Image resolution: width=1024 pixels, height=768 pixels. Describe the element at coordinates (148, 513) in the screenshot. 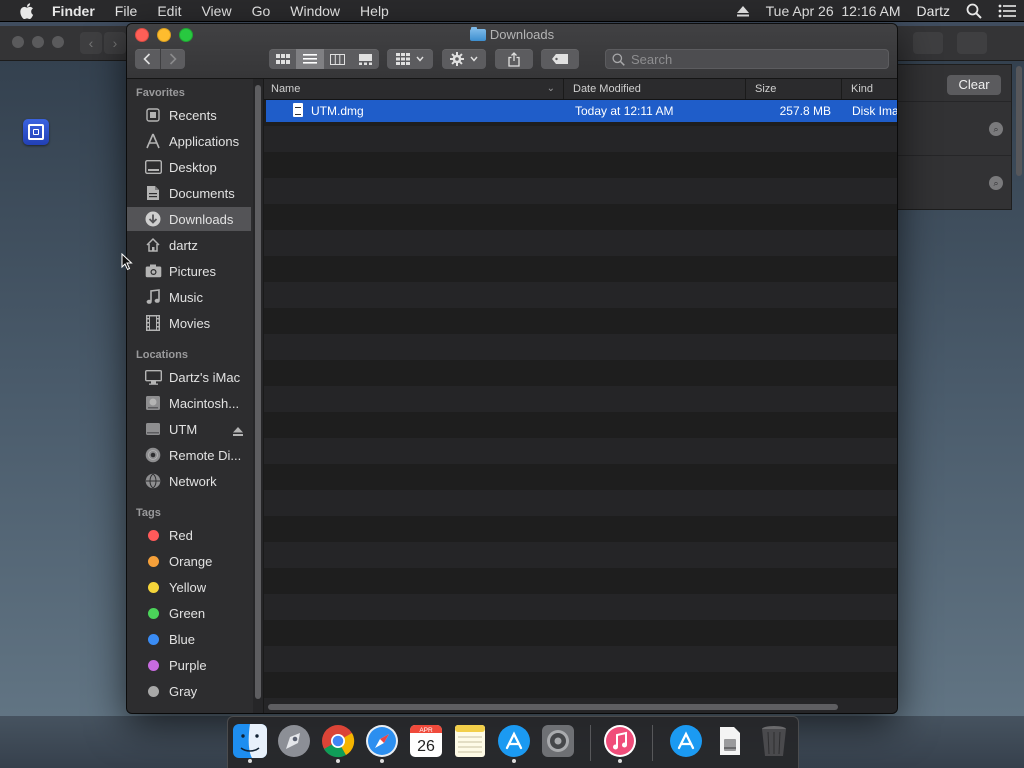

I see `sidebar-header-tags: Tags` at that location.